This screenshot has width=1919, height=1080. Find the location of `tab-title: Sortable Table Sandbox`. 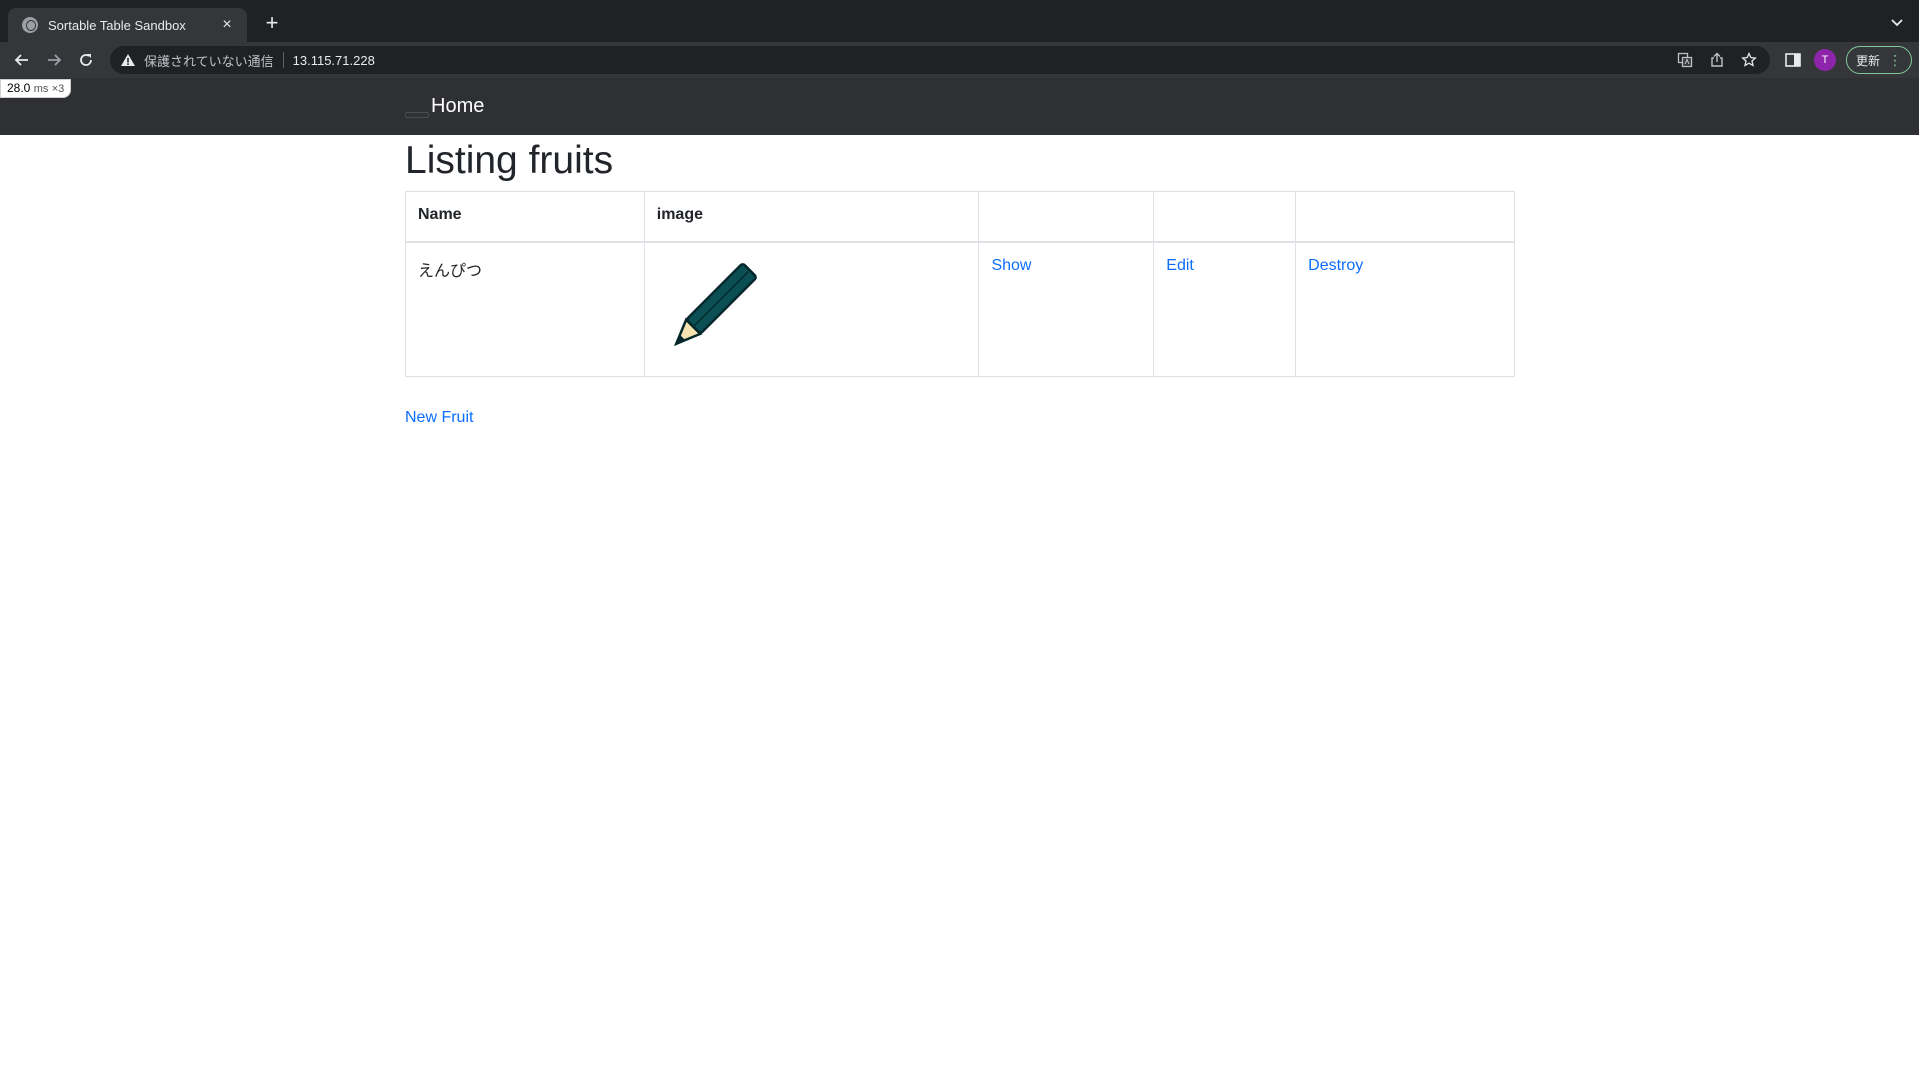

tab-title: Sortable Table Sandbox is located at coordinates (117, 25).